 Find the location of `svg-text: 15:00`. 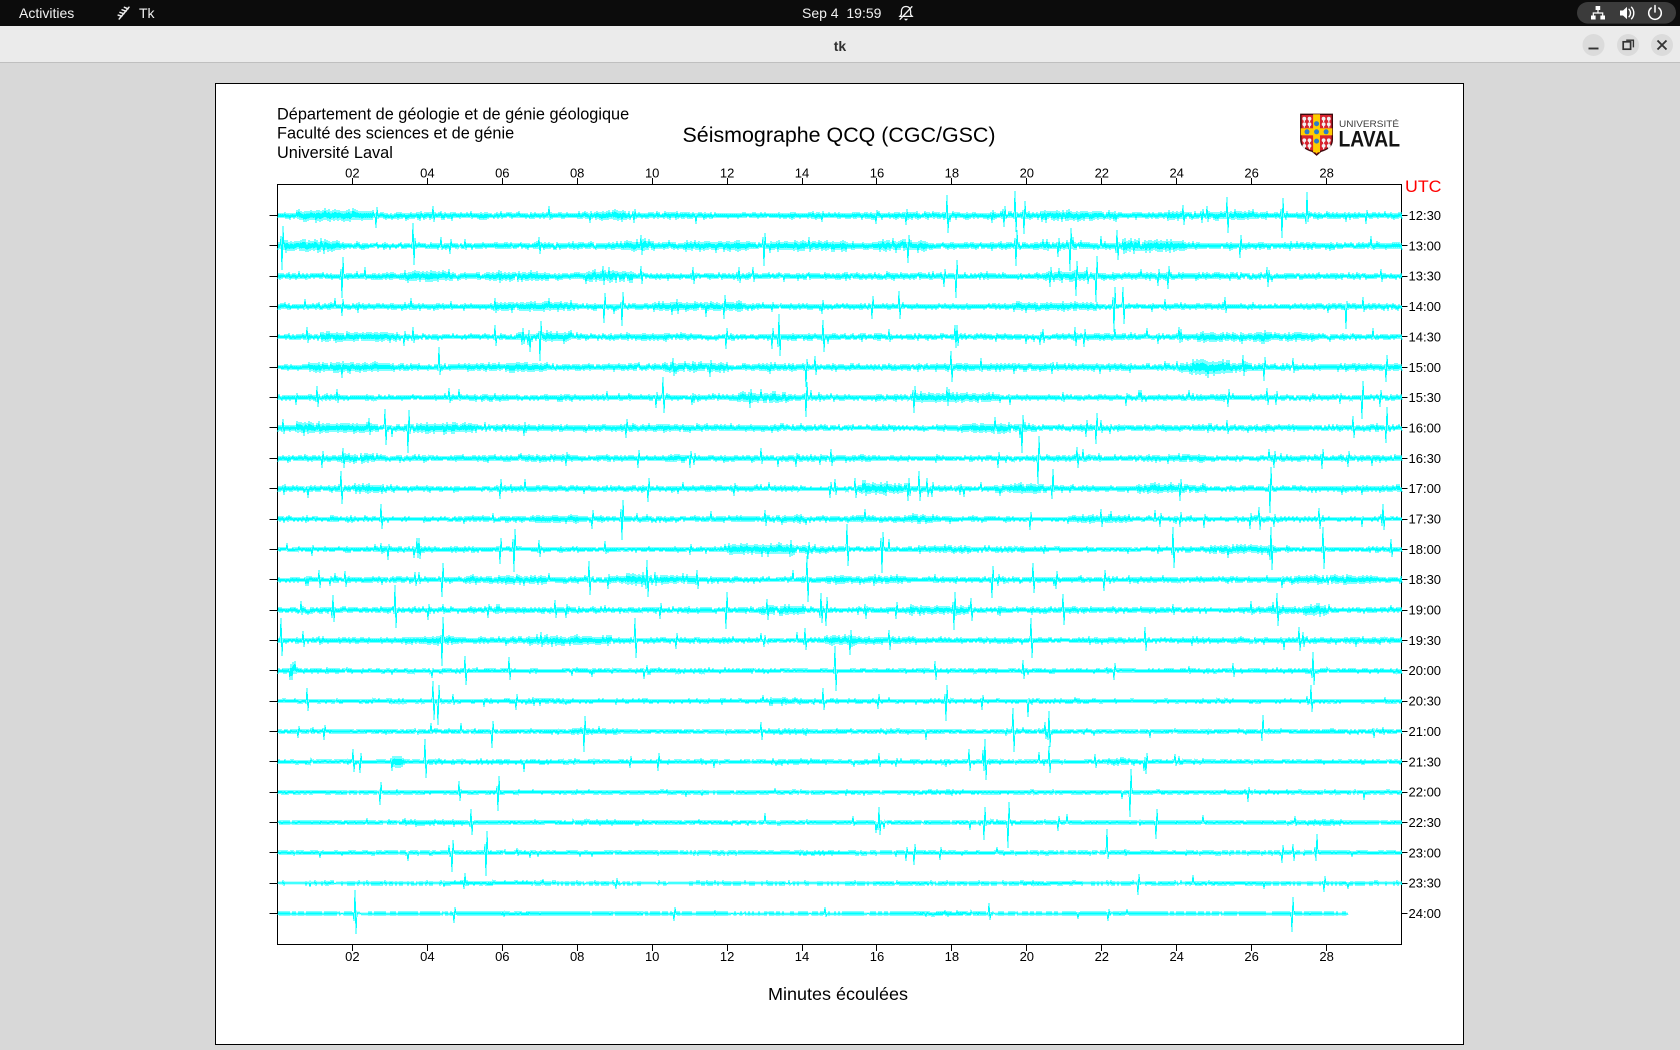

svg-text: 15:00 is located at coordinates (1425, 367).